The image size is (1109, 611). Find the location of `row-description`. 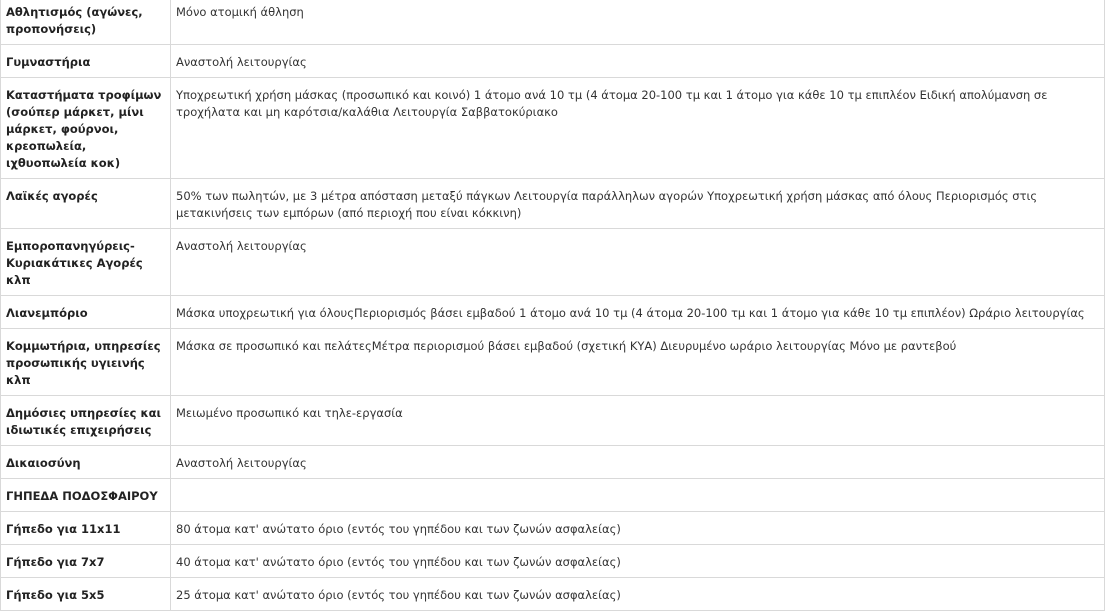

row-description is located at coordinates (637, 495).